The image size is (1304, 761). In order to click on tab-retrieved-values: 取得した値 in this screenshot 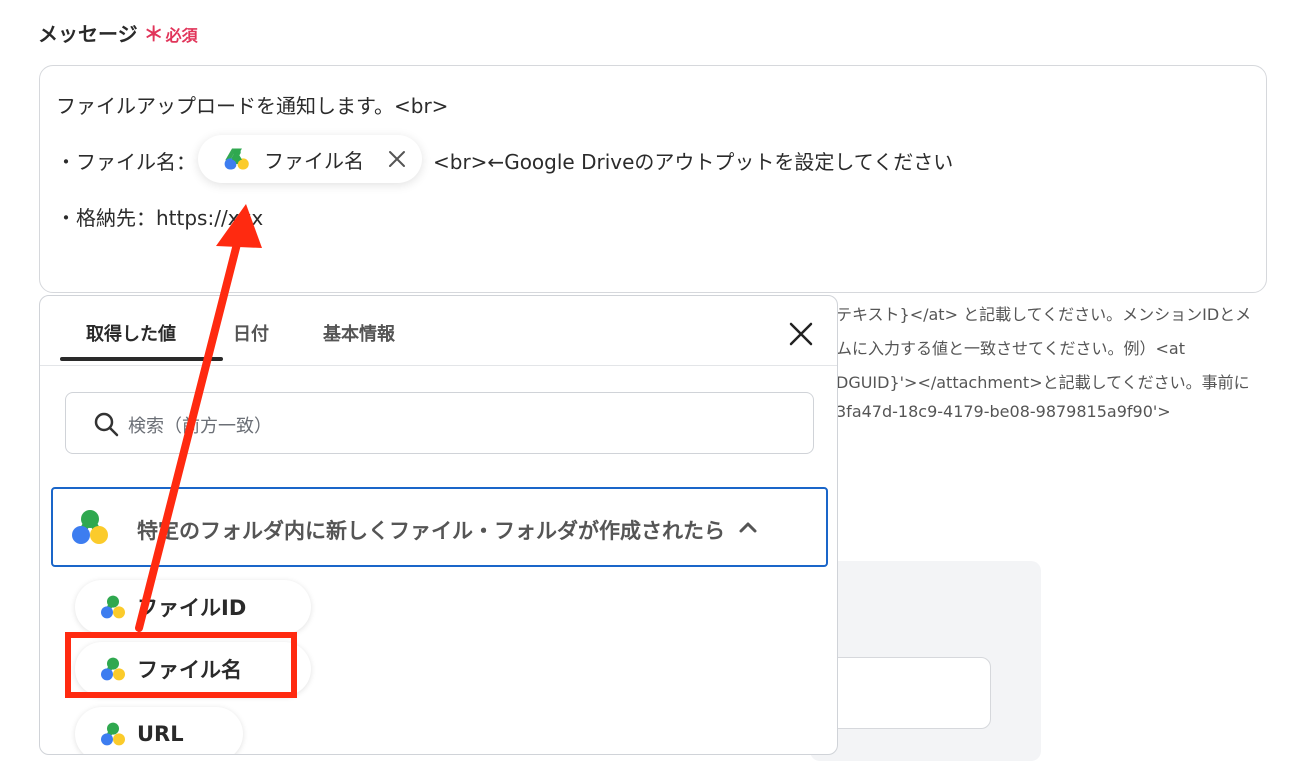, I will do `click(131, 333)`.